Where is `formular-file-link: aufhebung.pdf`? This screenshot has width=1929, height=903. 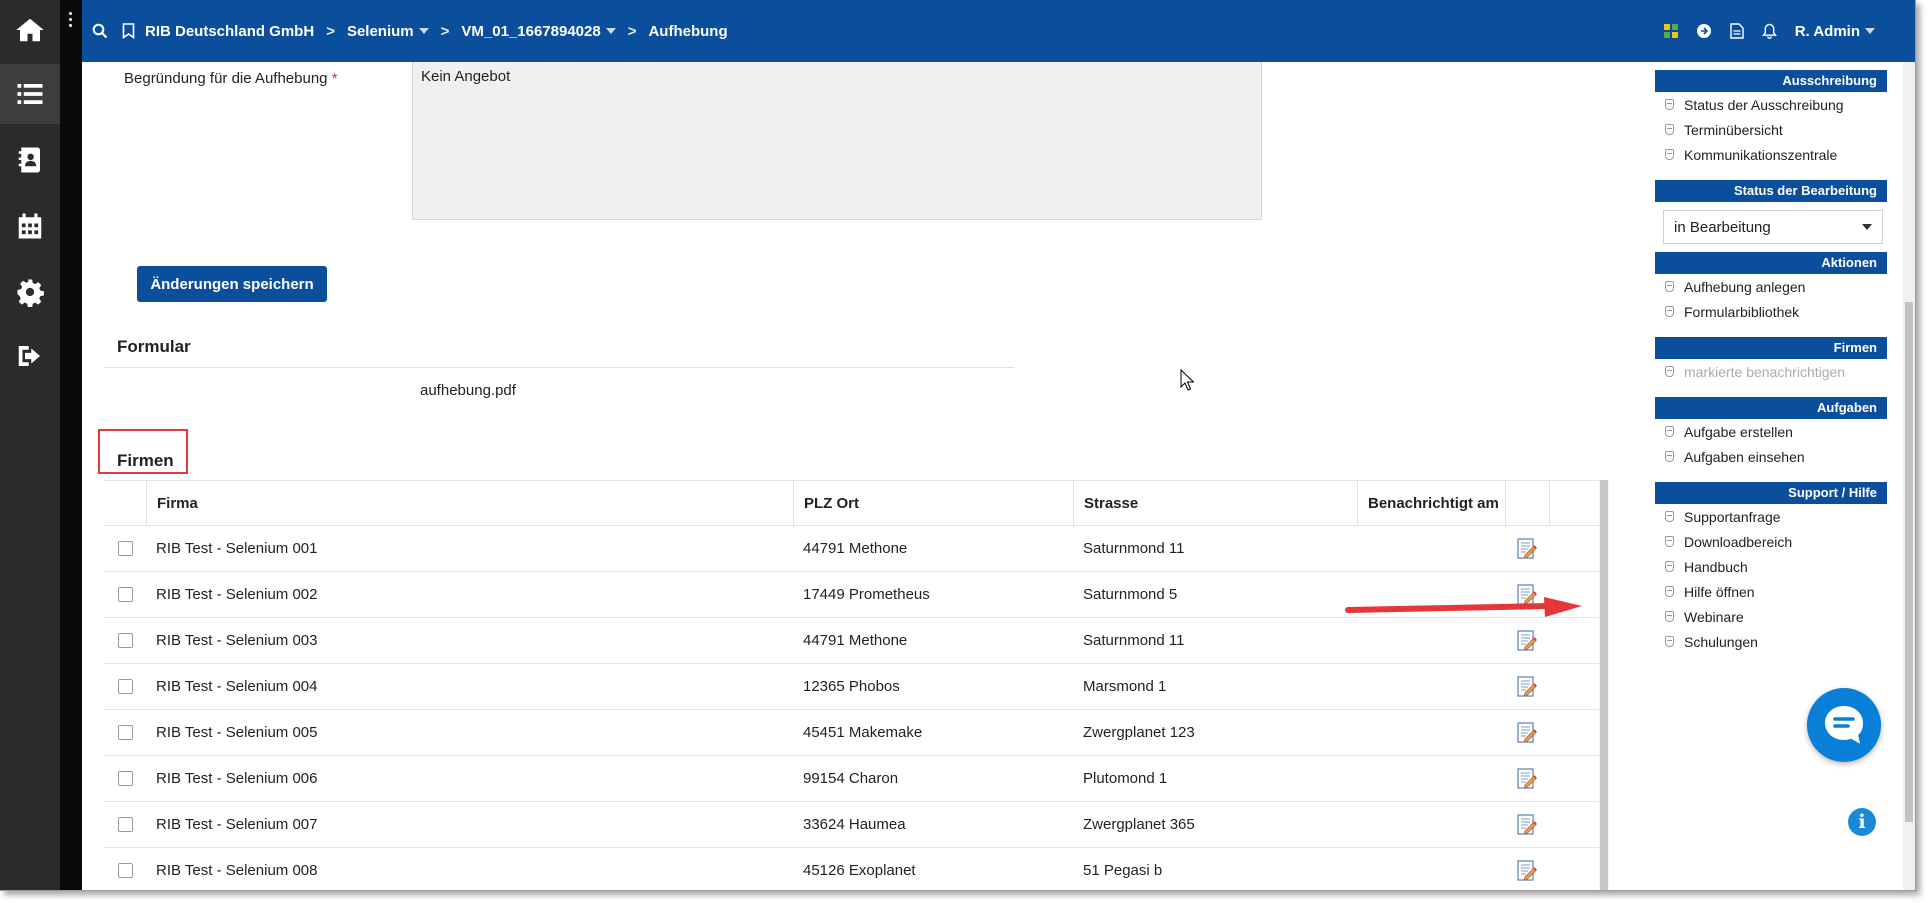
formular-file-link: aufhebung.pdf is located at coordinates (468, 390).